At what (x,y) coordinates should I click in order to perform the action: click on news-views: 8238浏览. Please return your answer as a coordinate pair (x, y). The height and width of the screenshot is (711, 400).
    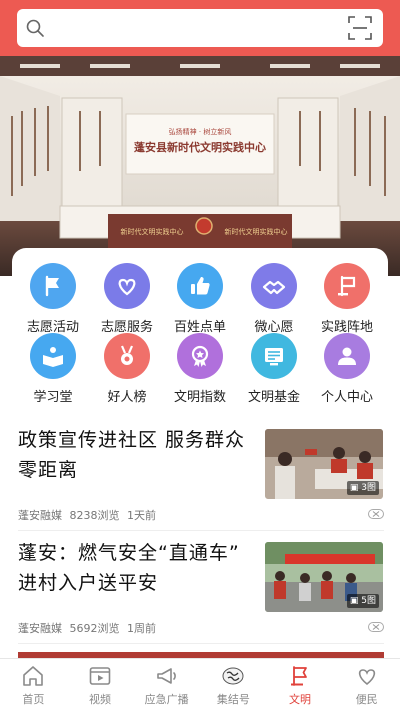
    Looking at the image, I should click on (94, 515).